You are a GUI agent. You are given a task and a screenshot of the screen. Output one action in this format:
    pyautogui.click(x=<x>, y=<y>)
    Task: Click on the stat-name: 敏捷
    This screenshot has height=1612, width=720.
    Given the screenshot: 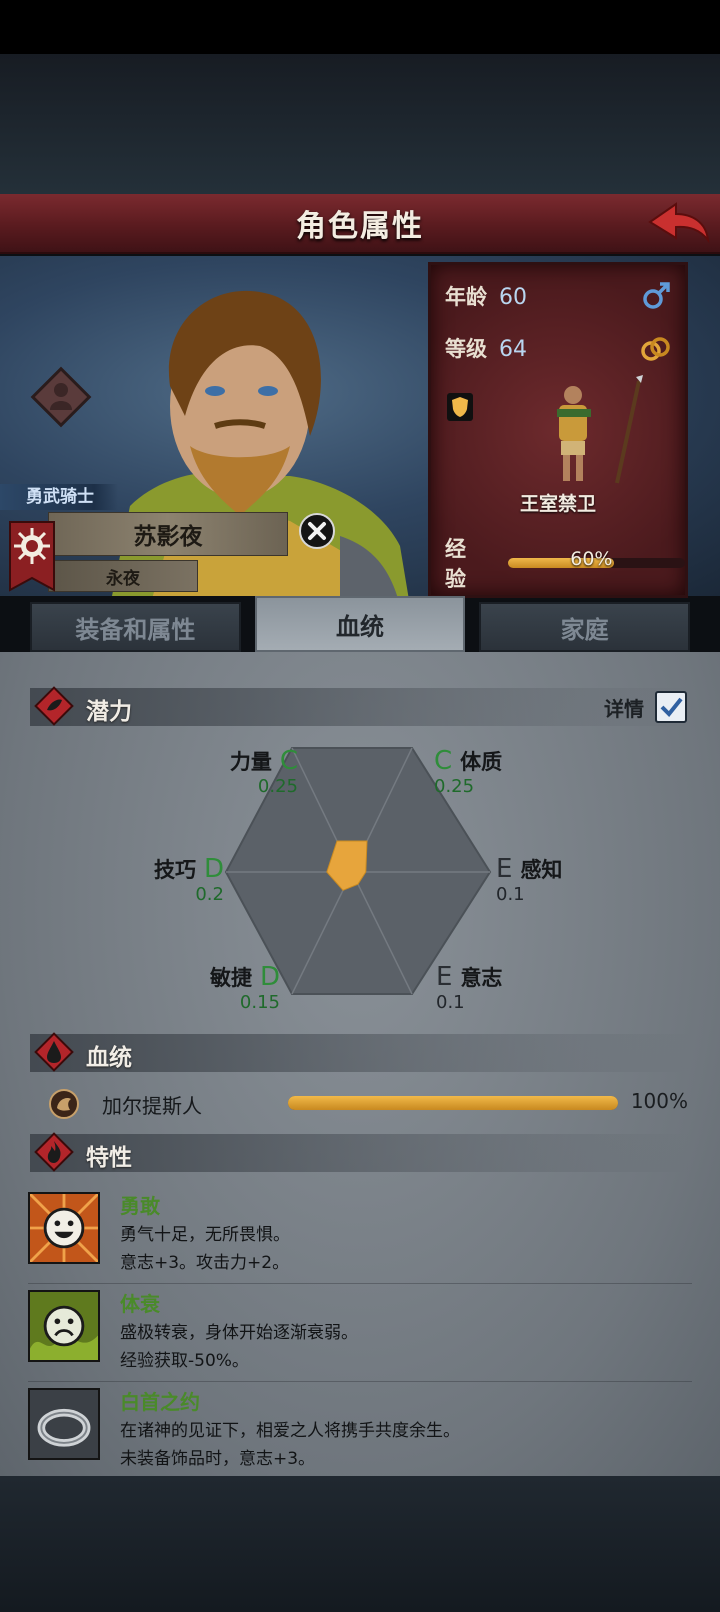 What is the action you would take?
    pyautogui.click(x=230, y=978)
    